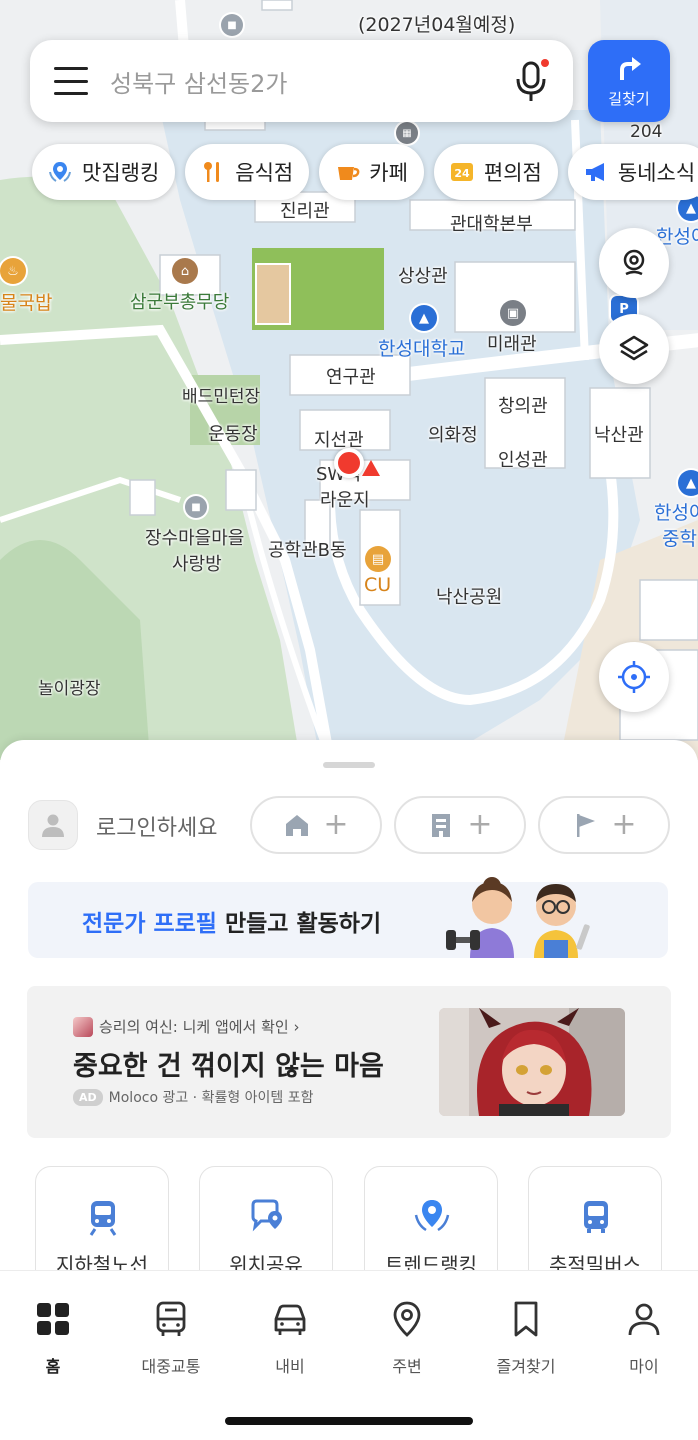 The width and height of the screenshot is (698, 1440). What do you see at coordinates (347, 172) in the screenshot?
I see `cup-icon` at bounding box center [347, 172].